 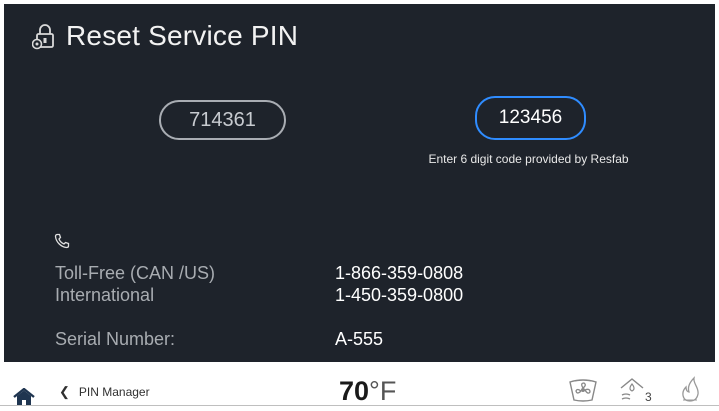 I want to click on pin-hint-text: Enter 6 digit code provided by Resfab, so click(x=528, y=159).